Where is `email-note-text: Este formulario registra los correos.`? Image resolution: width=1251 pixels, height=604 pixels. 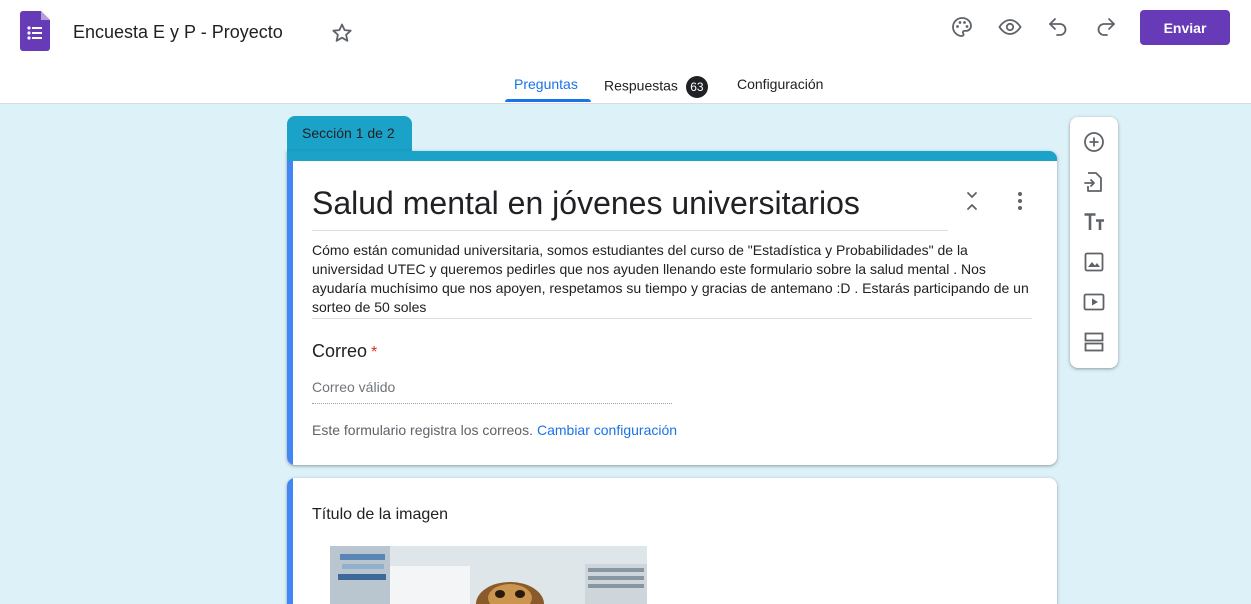 email-note-text: Este formulario registra los correos. is located at coordinates (422, 430).